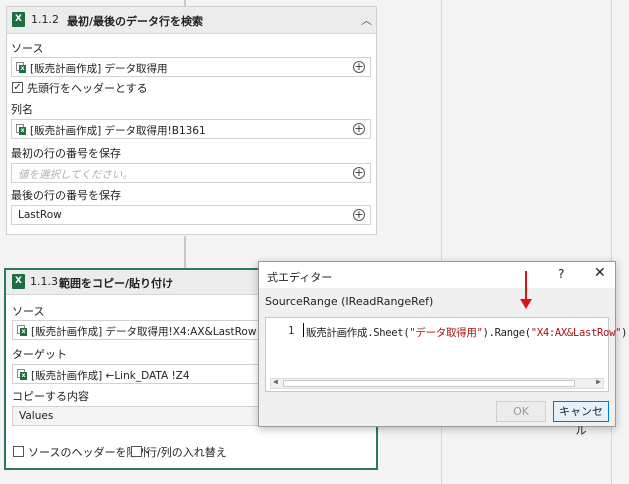 The image size is (629, 484). Describe the element at coordinates (526, 286) in the screenshot. I see `red-arrow-down` at that location.